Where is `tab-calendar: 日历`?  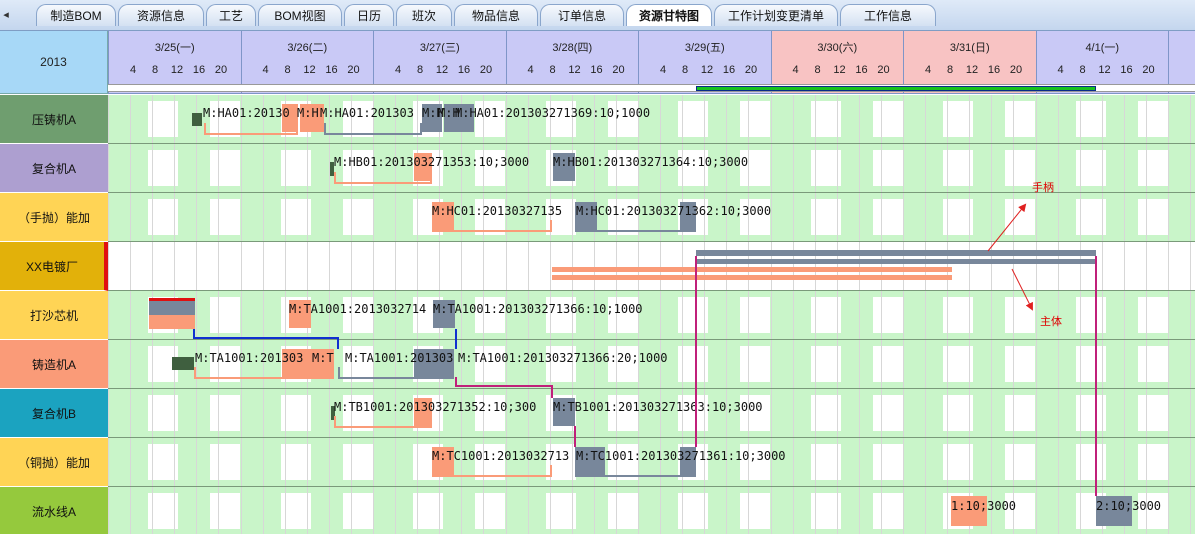
tab-calendar: 日历 is located at coordinates (369, 15).